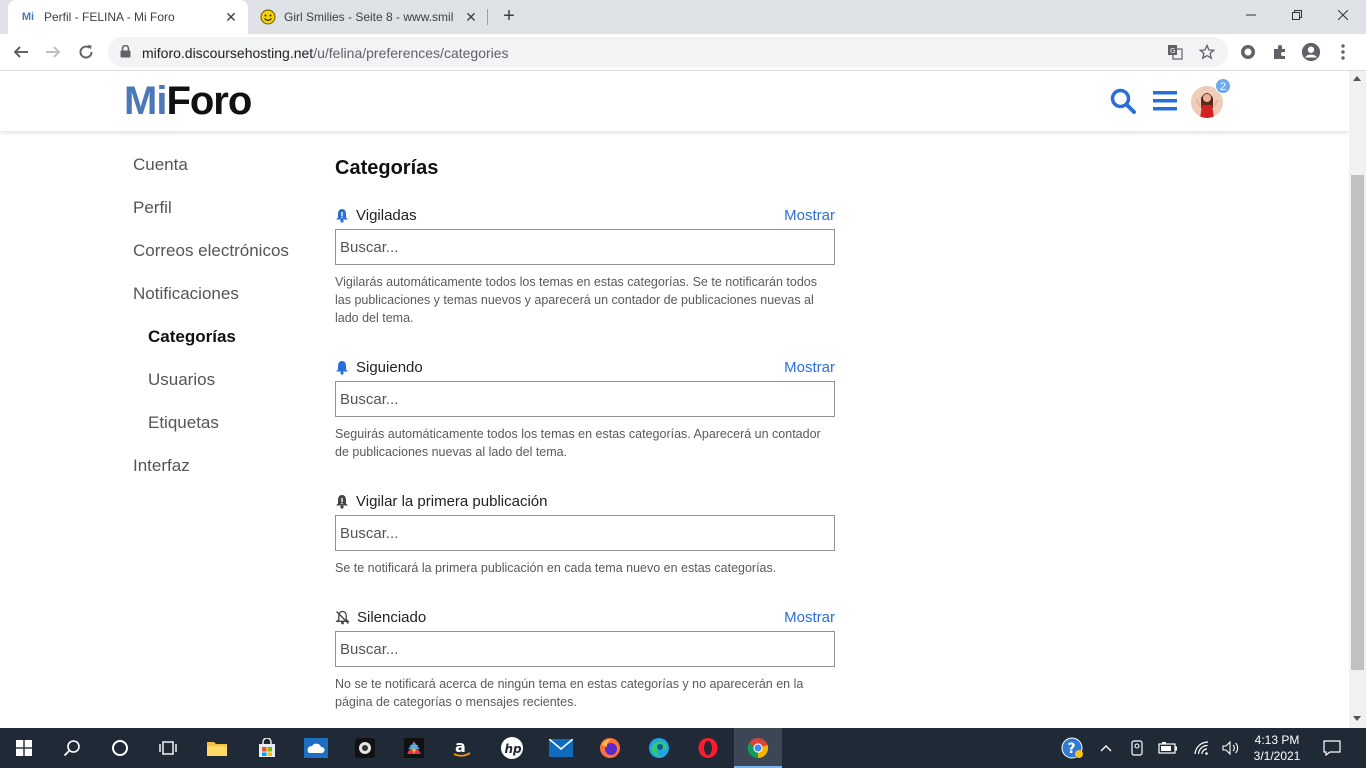  Describe the element at coordinates (211, 251) in the screenshot. I see `nav-item-correos: Correos electrónicos` at that location.